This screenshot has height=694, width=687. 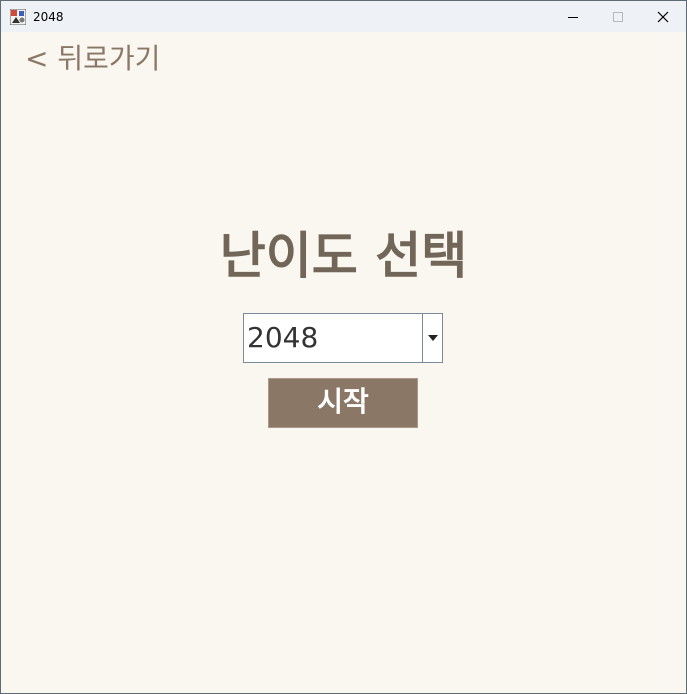 I want to click on close-button, so click(x=663, y=16).